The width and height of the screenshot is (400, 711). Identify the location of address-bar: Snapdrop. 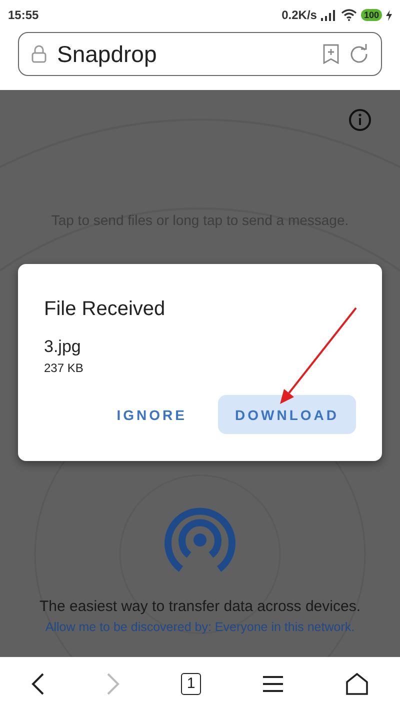
(200, 54).